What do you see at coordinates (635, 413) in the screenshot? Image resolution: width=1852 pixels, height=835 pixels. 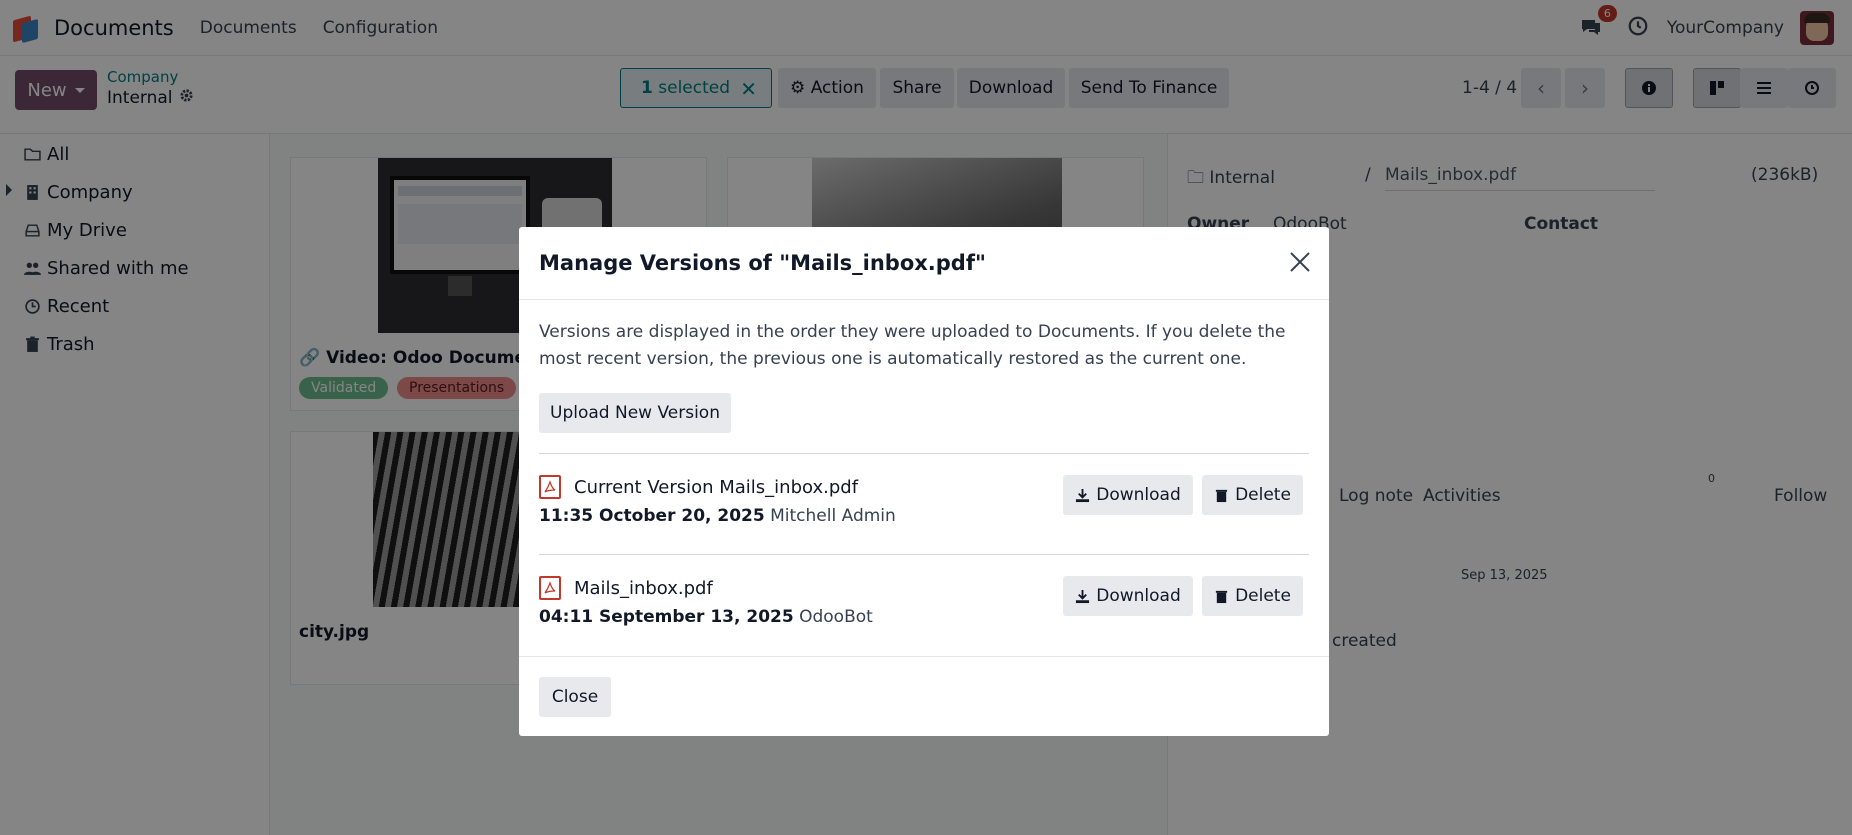 I see `upload-new-version-button: Upload New Version` at bounding box center [635, 413].